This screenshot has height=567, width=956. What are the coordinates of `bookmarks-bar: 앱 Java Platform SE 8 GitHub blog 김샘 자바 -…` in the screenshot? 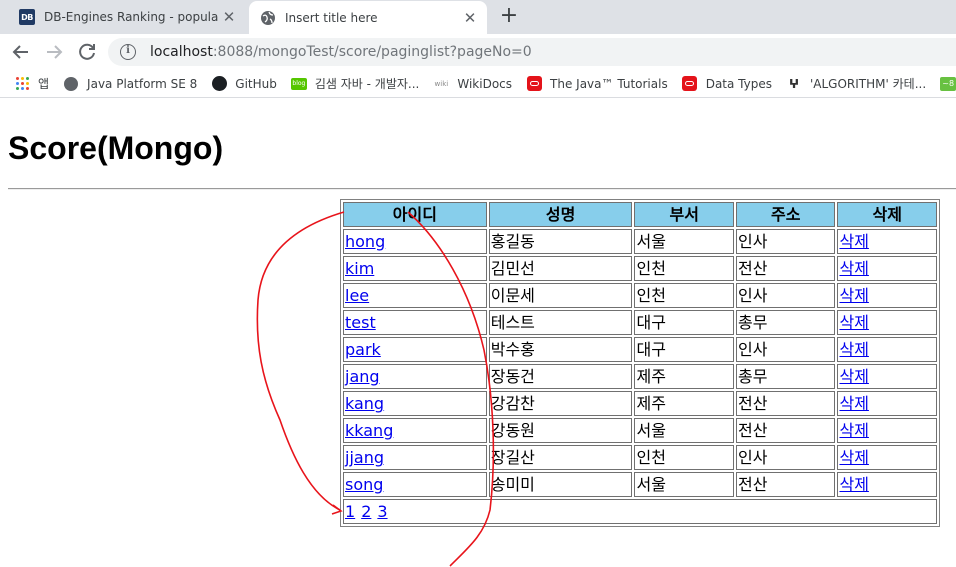 It's located at (478, 84).